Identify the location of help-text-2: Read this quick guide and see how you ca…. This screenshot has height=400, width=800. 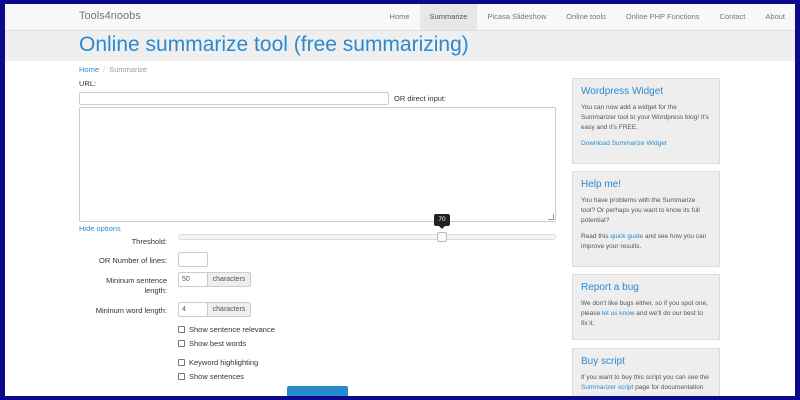
(644, 241).